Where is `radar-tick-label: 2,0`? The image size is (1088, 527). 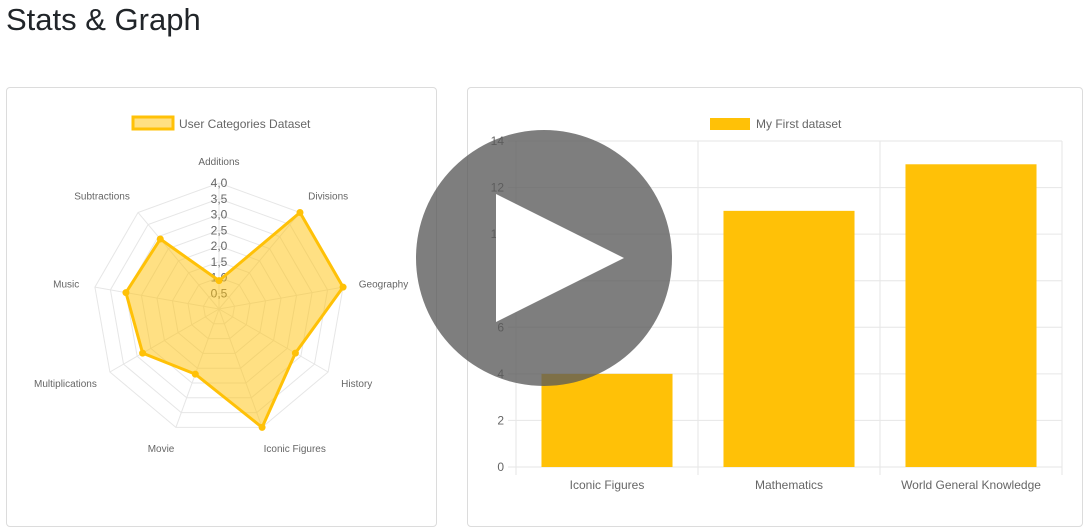
radar-tick-label: 2,0 is located at coordinates (219, 246).